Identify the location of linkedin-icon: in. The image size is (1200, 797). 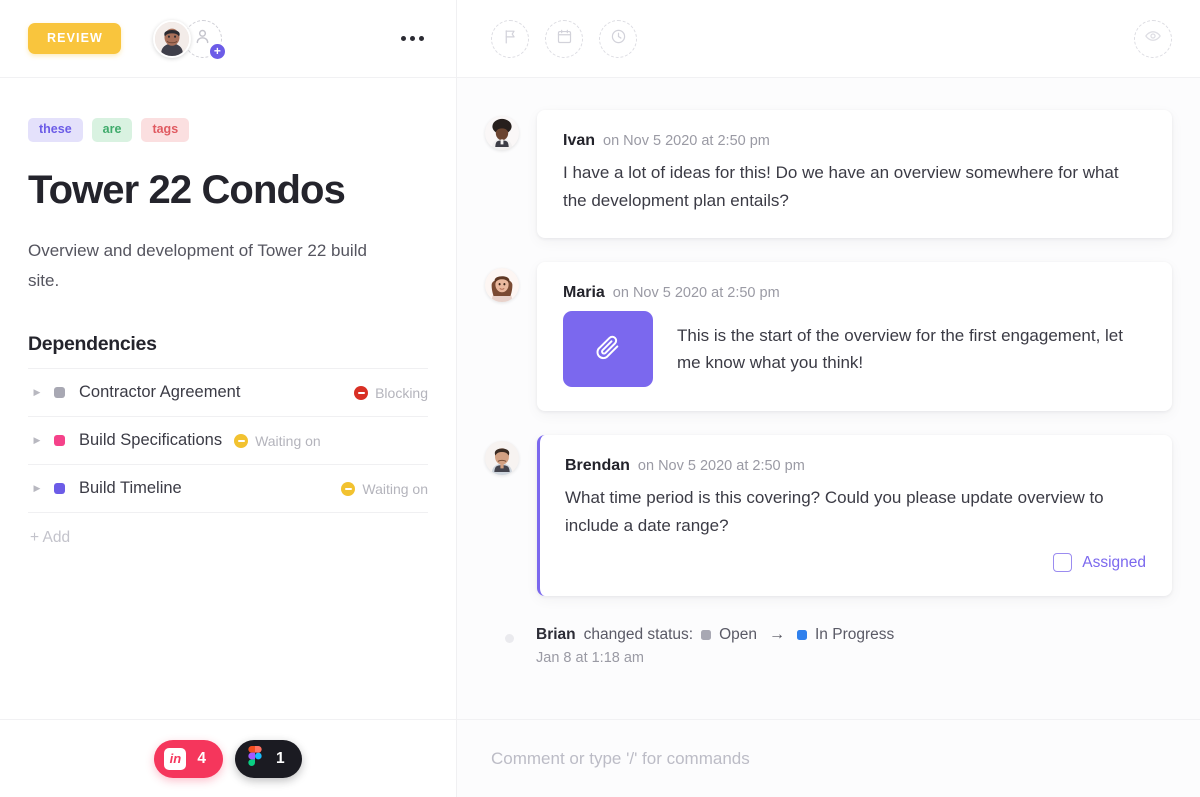
(175, 758).